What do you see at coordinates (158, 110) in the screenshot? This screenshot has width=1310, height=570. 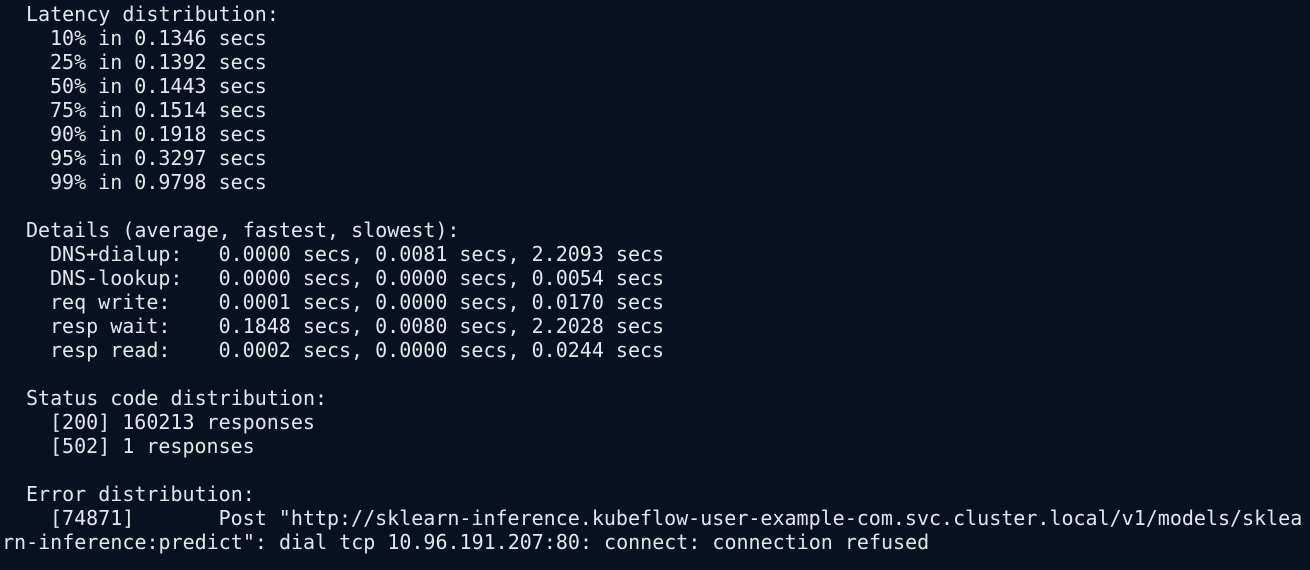 I see `latency-row: 75% in 0.1514 secs` at bounding box center [158, 110].